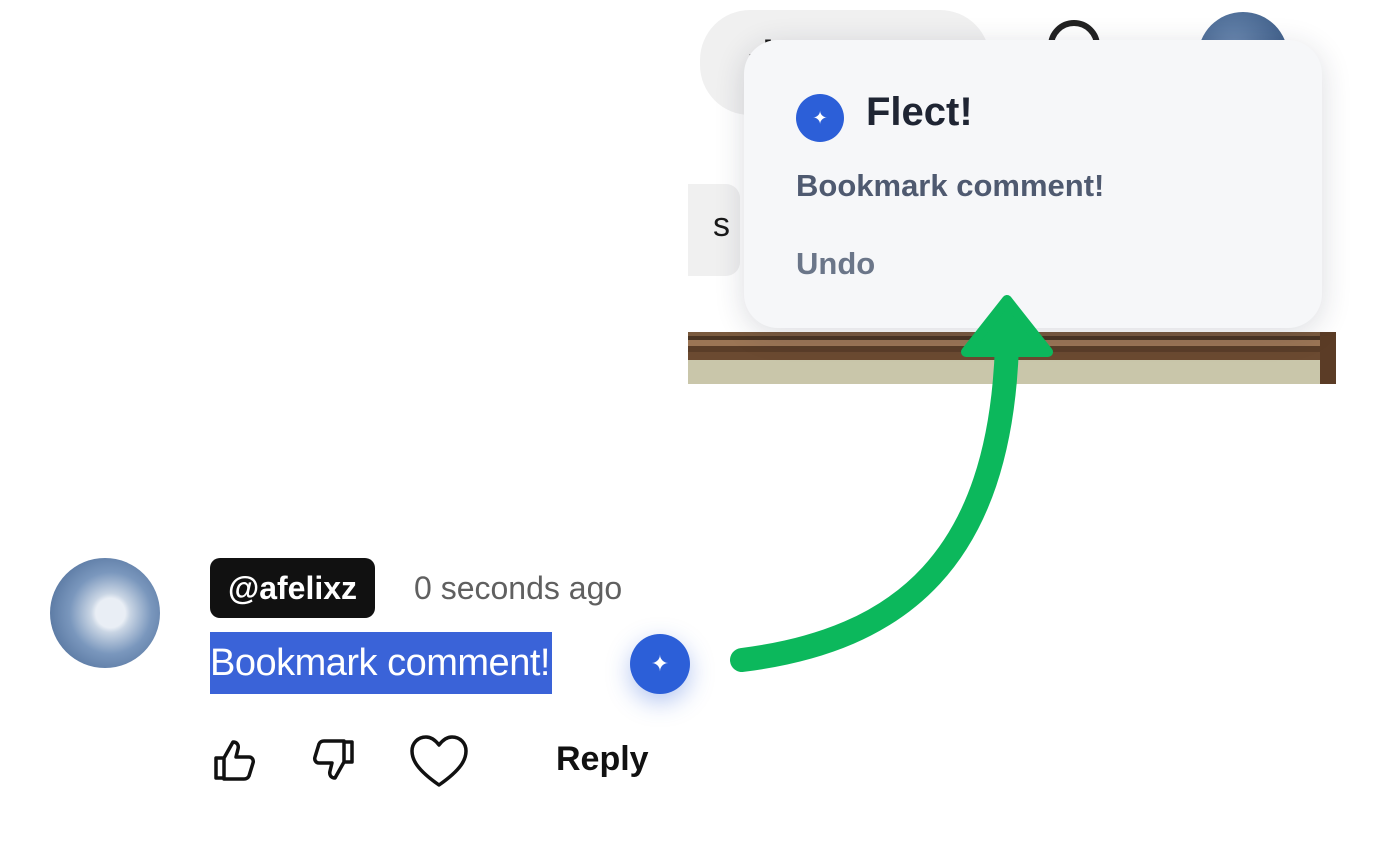  Describe the element at coordinates (835, 264) in the screenshot. I see `undo-button: Undo` at that location.